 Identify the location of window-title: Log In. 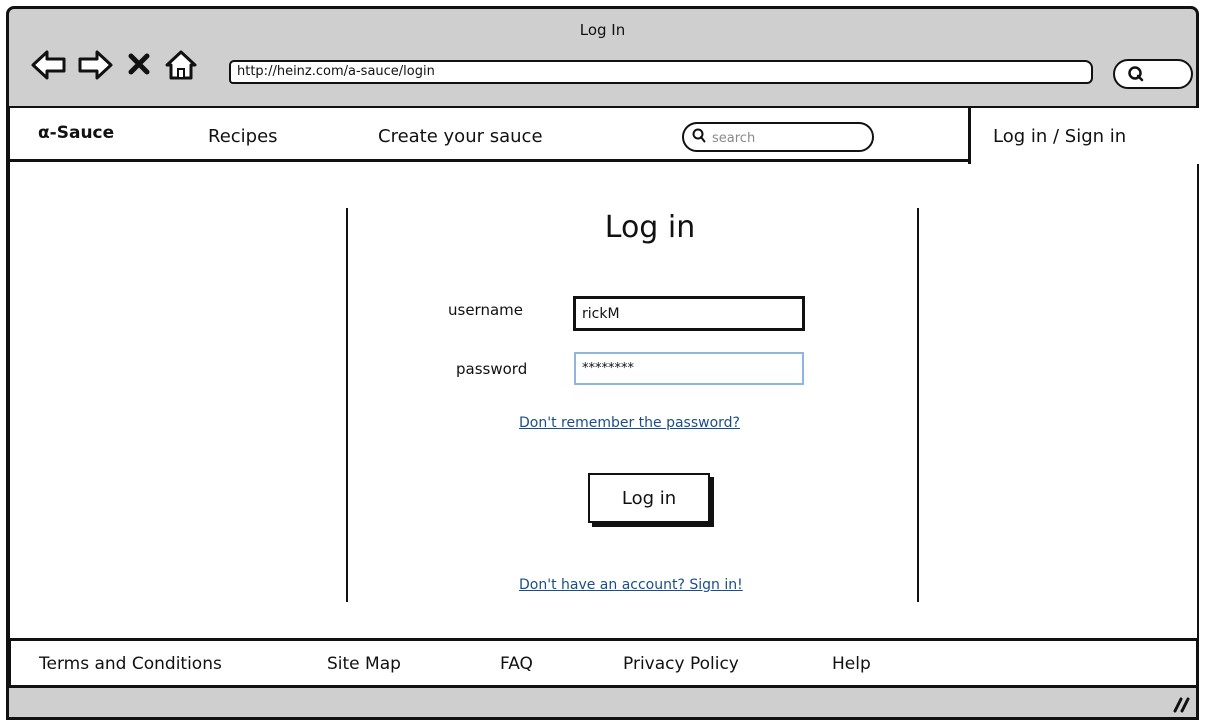
(602, 30).